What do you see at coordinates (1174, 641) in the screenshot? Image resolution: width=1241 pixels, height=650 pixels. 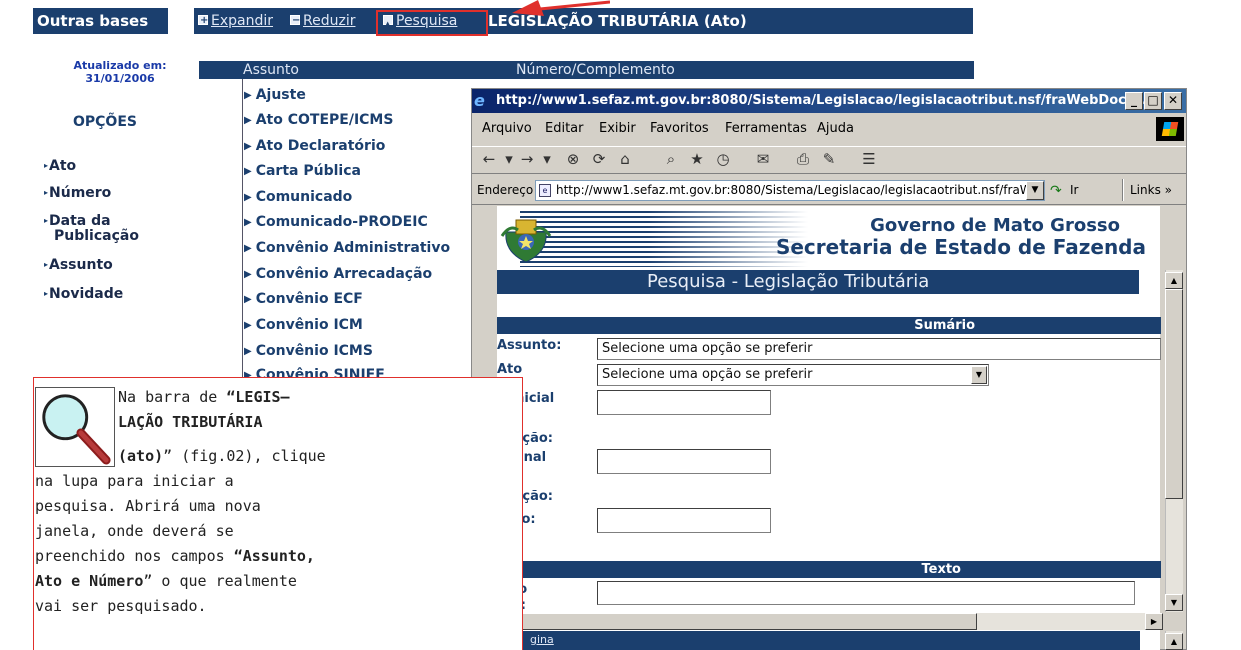 I see `outer-scroll-up-button: ▲` at bounding box center [1174, 641].